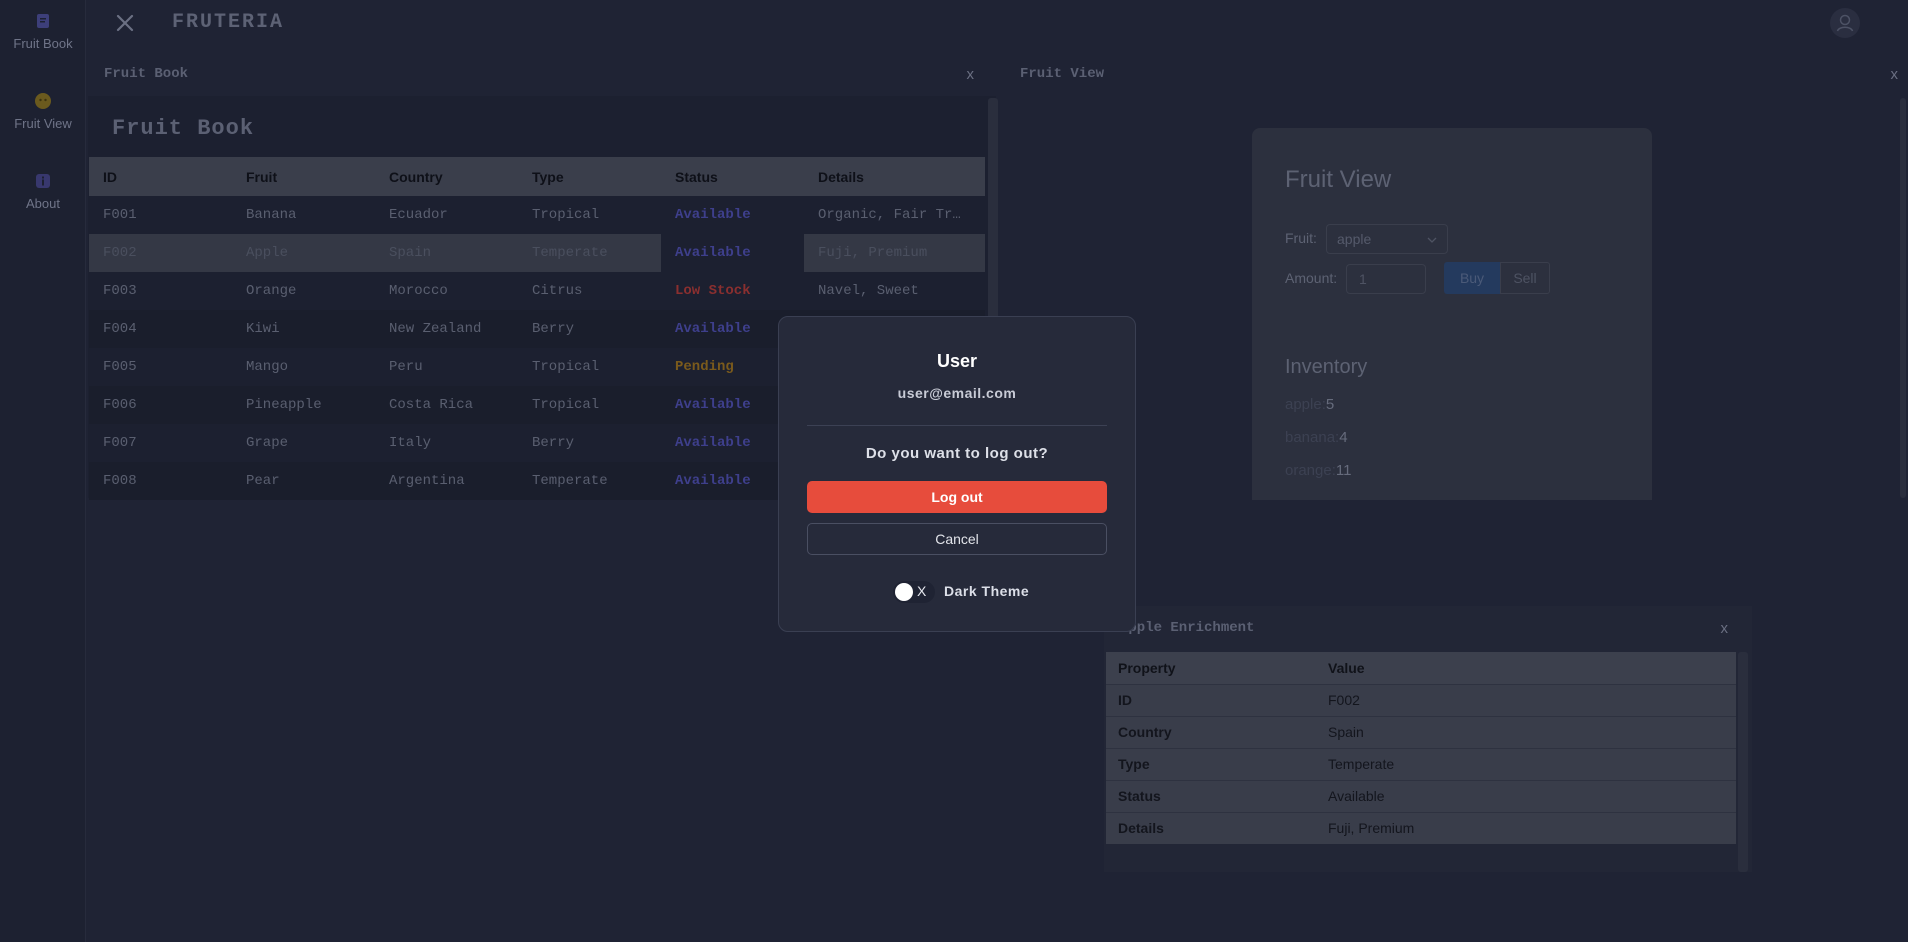  I want to click on cell-fruit: Mango, so click(267, 367).